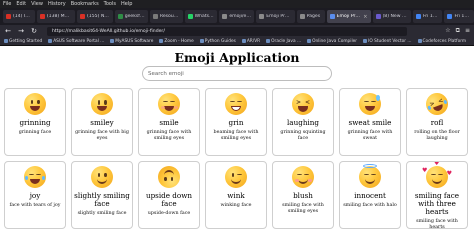 The width and height of the screenshot is (474, 252). I want to click on bookmark-label: AR/VR, so click(253, 41).